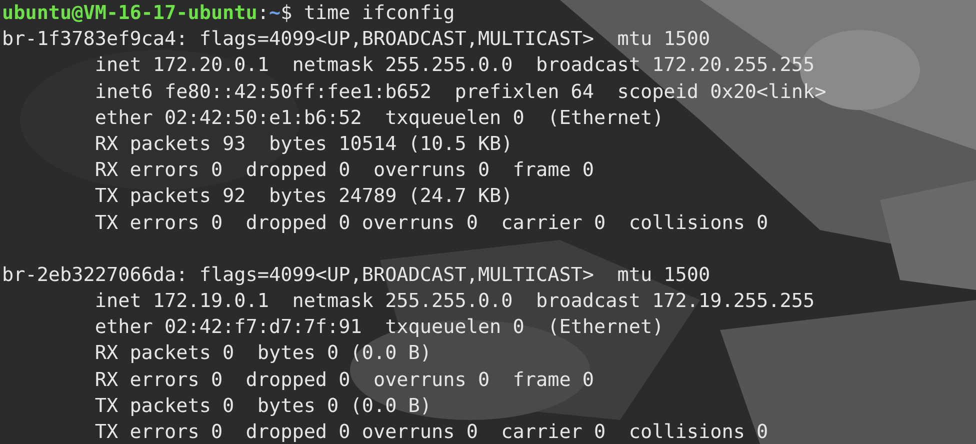  Describe the element at coordinates (303, 143) in the screenshot. I see `output-line: RX packets 93 bytes 10514 (10.5 KB)` at that location.